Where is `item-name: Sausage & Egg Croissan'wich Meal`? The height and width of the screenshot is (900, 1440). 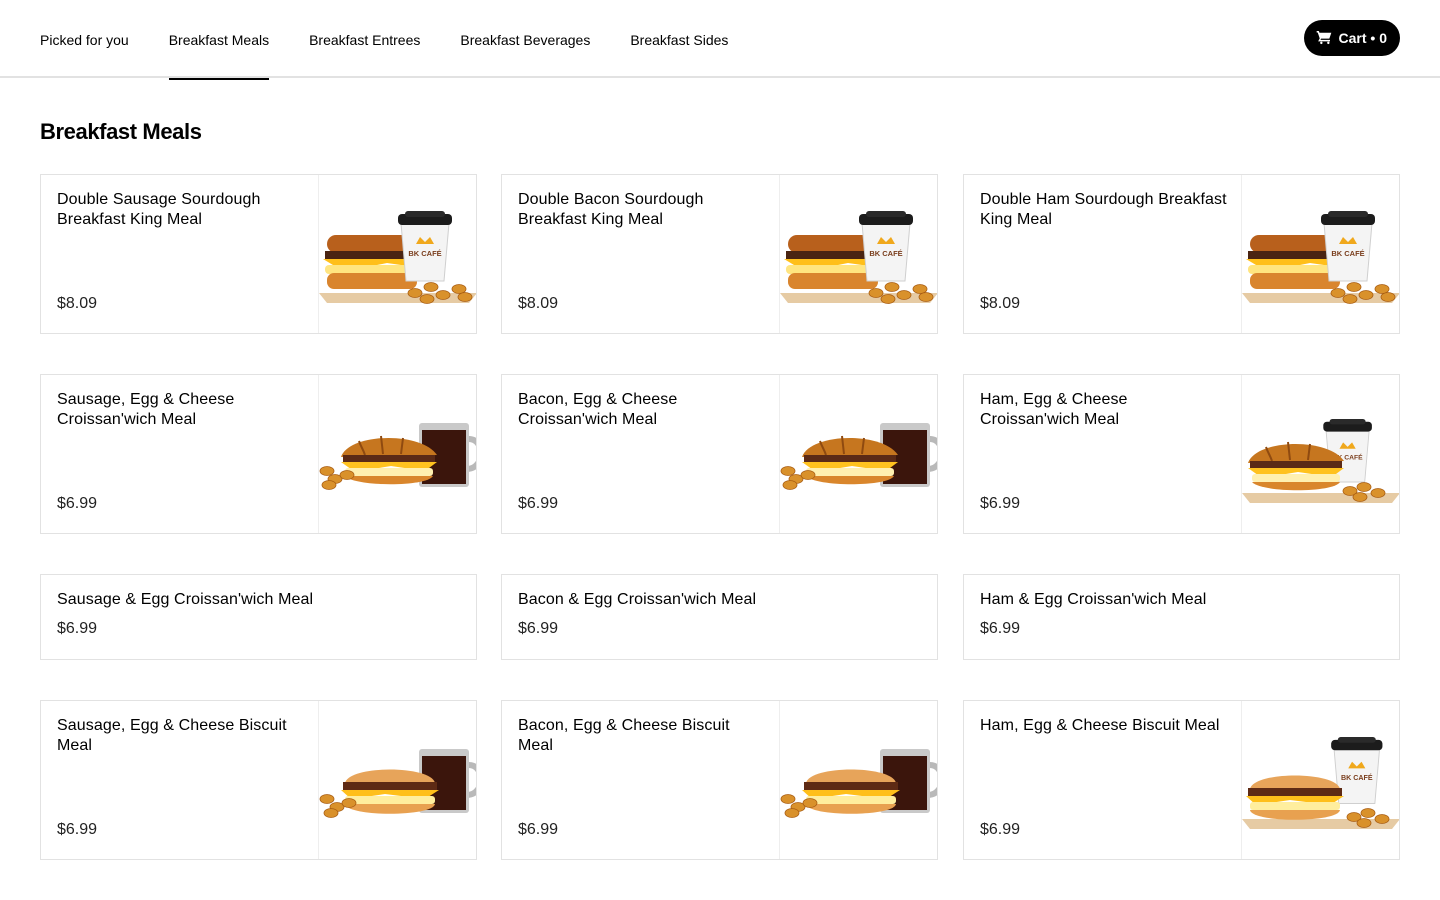 item-name: Sausage & Egg Croissan'wich Meal is located at coordinates (185, 599).